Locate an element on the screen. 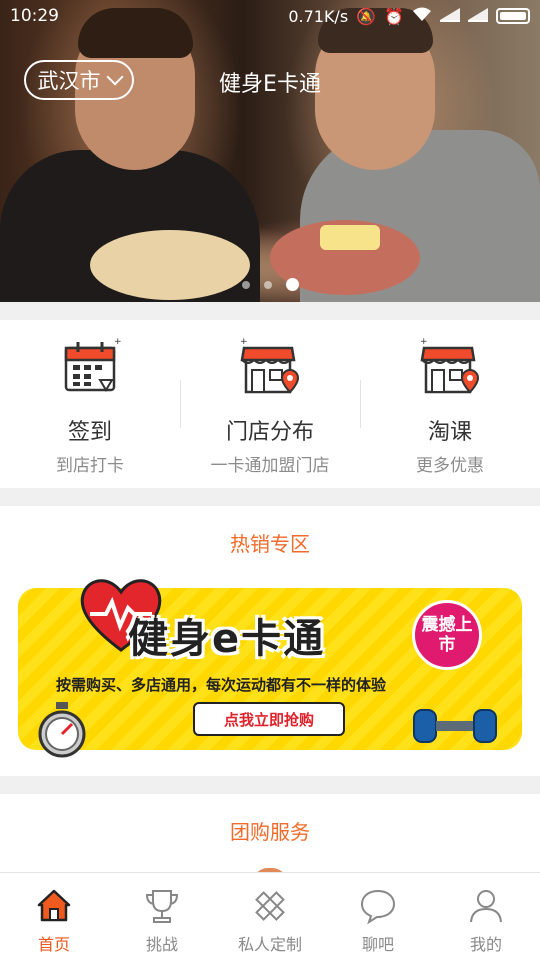 The image size is (540, 960). group-buy-section: 团购服务 is located at coordinates (270, 839).